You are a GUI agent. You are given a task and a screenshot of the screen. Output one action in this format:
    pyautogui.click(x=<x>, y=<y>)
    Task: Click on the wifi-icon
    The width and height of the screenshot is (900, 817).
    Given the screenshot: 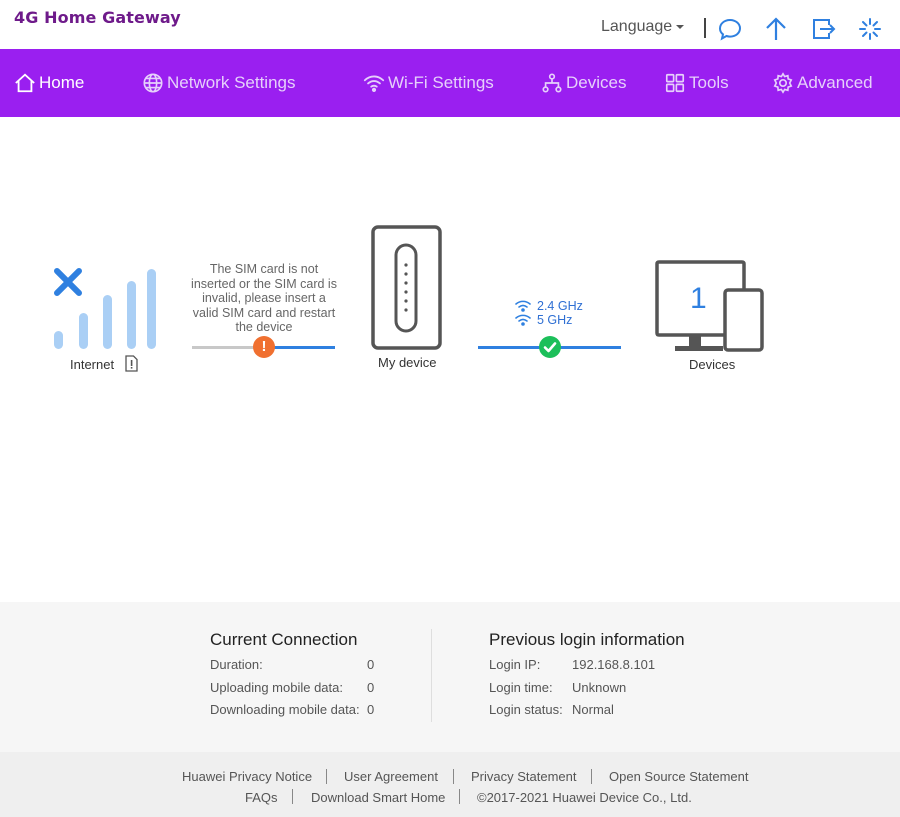 What is the action you would take?
    pyautogui.click(x=374, y=83)
    